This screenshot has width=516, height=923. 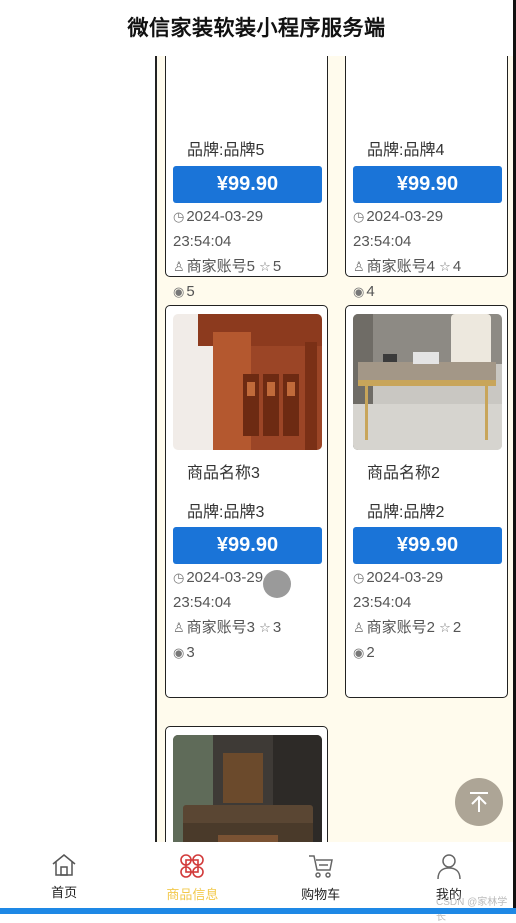 What do you see at coordinates (64, 892) in the screenshot?
I see `tab-label: 首页` at bounding box center [64, 892].